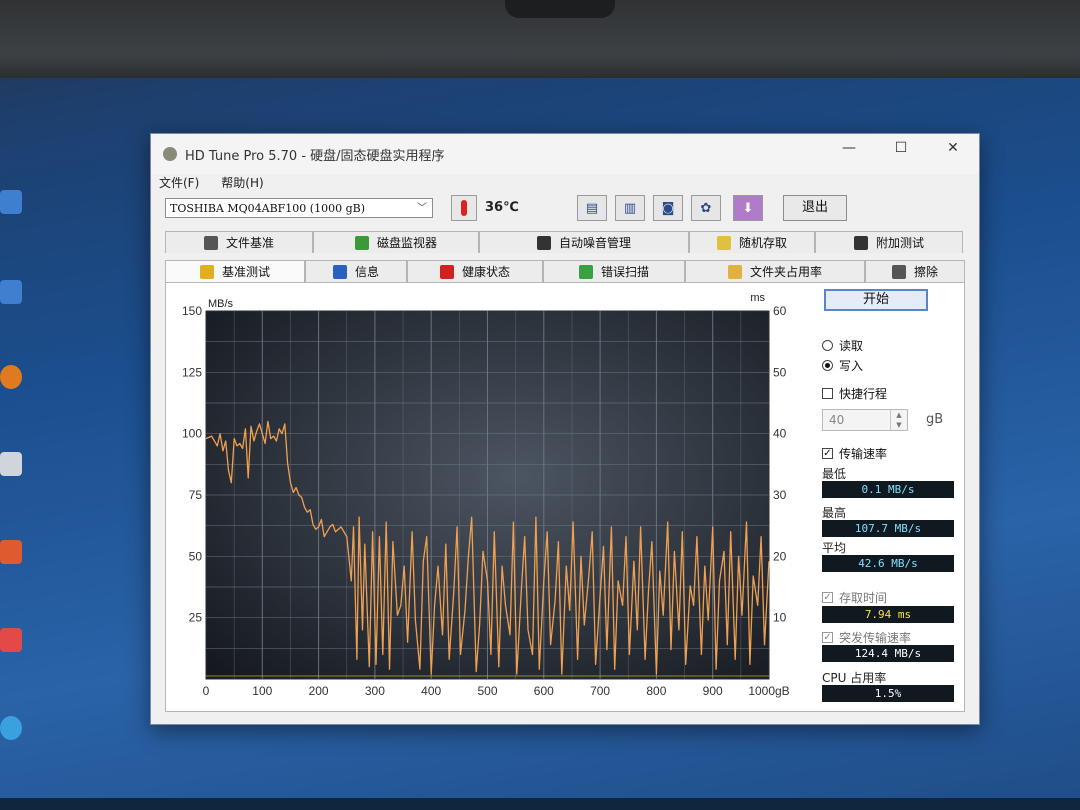 This screenshot has height=810, width=1080. What do you see at coordinates (267, 208) in the screenshot?
I see `drive-select-value: TOSHIBA MQ04ABF100 (1000 gB)` at bounding box center [267, 208].